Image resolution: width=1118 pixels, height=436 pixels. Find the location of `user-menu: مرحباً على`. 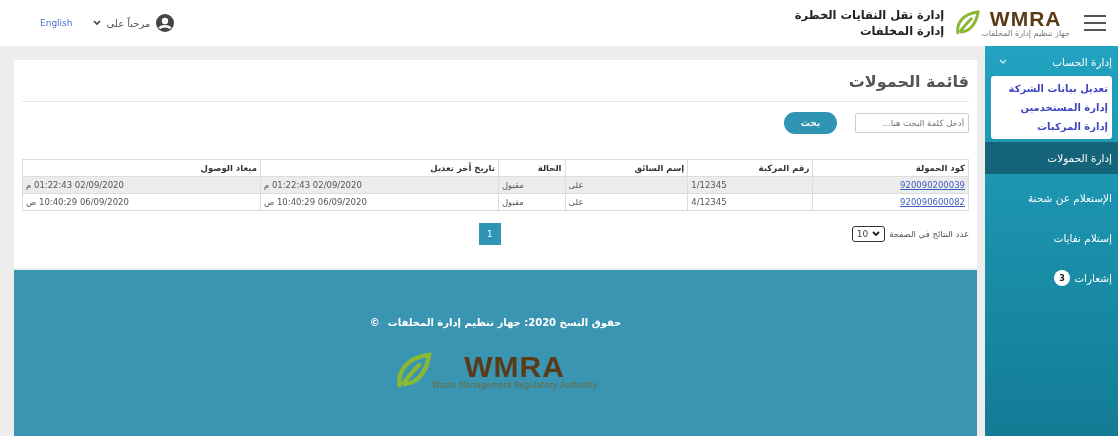

user-menu: مرحباً على is located at coordinates (128, 23).